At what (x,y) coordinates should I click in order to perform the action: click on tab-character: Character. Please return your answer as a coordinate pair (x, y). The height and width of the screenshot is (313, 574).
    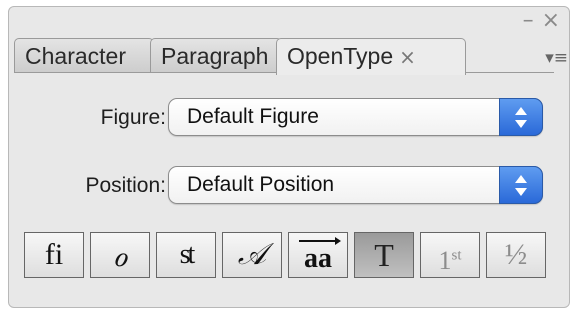
    Looking at the image, I should click on (84, 55).